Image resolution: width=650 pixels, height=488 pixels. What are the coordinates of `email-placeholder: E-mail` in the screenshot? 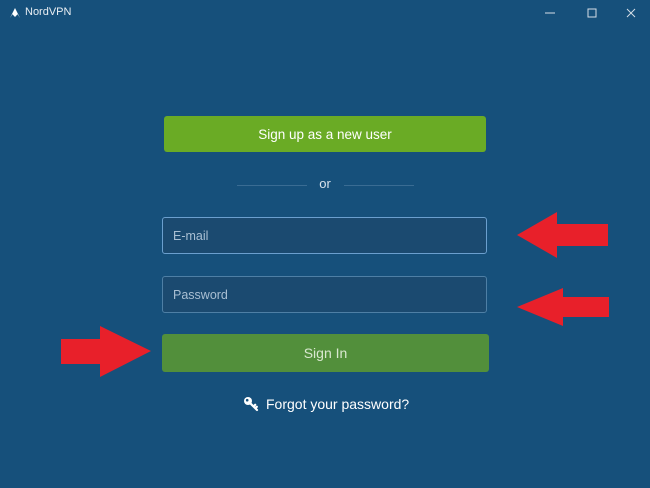 It's located at (191, 235).